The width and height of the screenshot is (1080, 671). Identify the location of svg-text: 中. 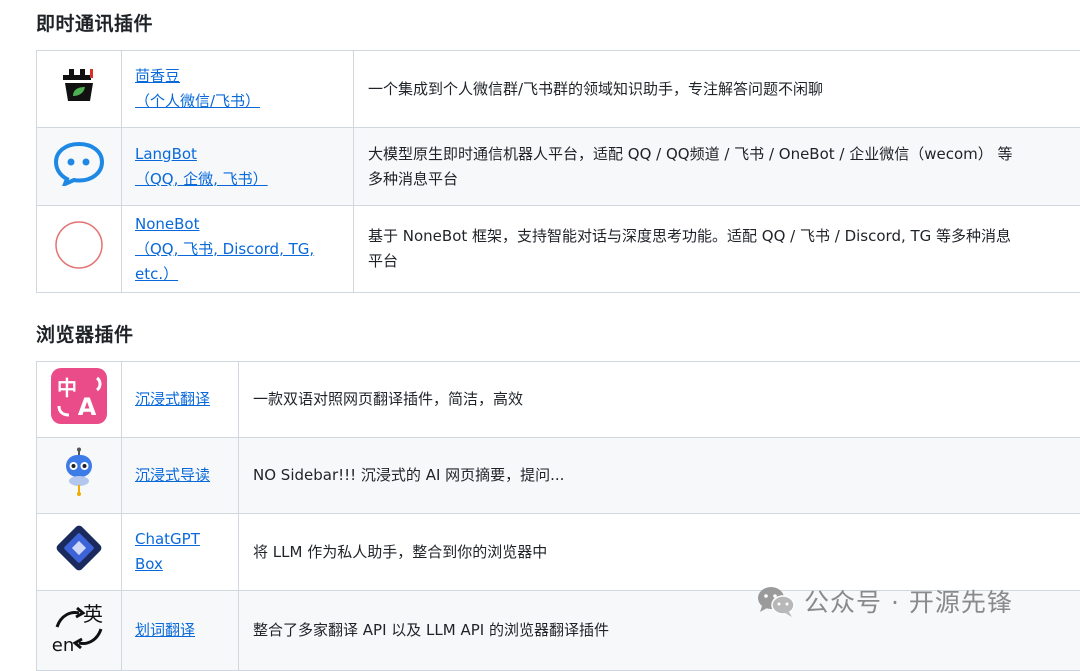
(67, 388).